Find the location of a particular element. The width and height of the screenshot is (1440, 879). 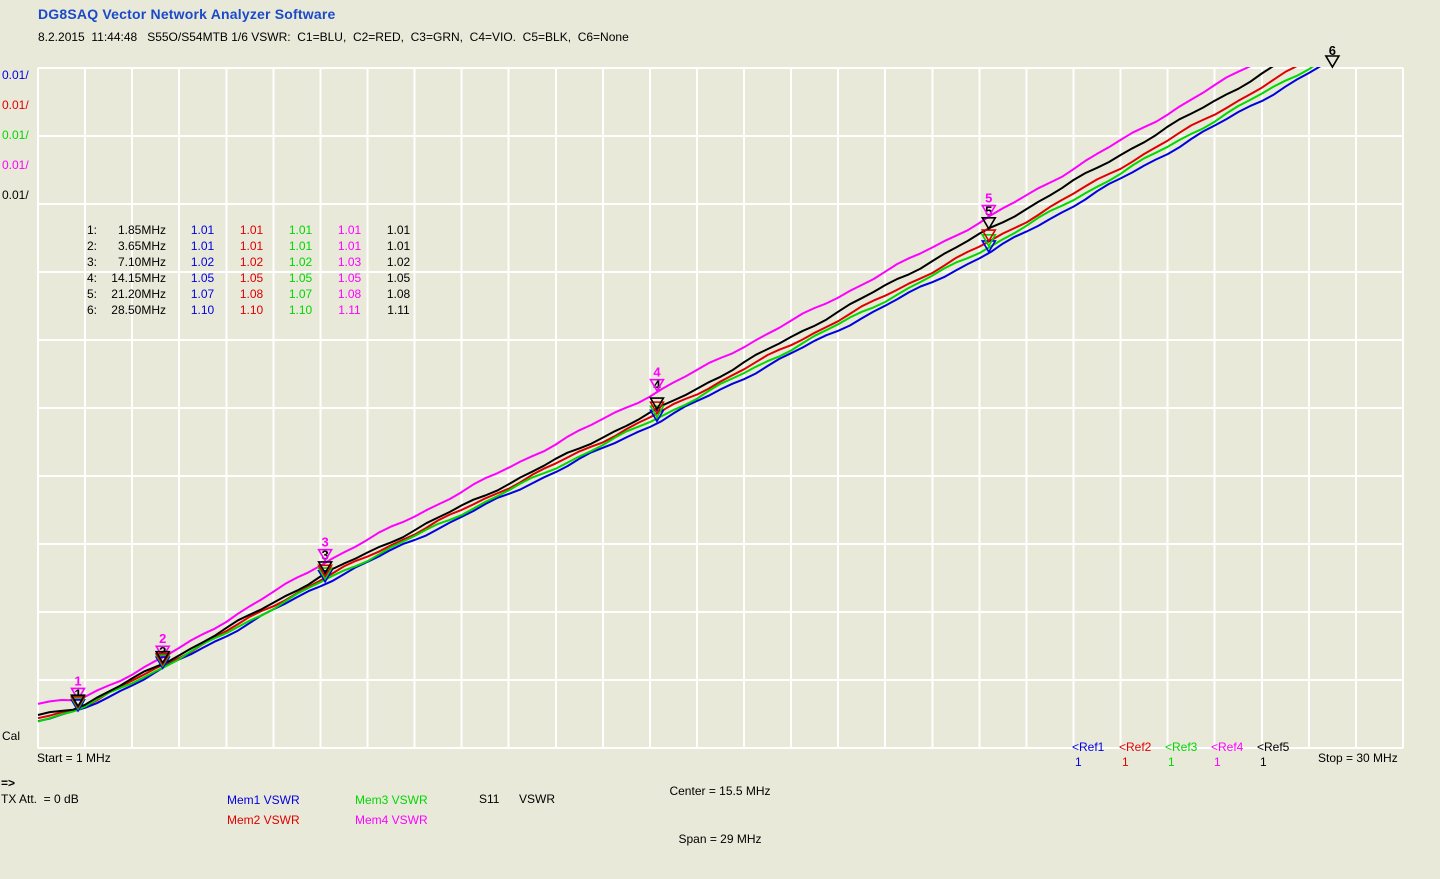

marker-value-c2: 1.08 is located at coordinates (251, 294).